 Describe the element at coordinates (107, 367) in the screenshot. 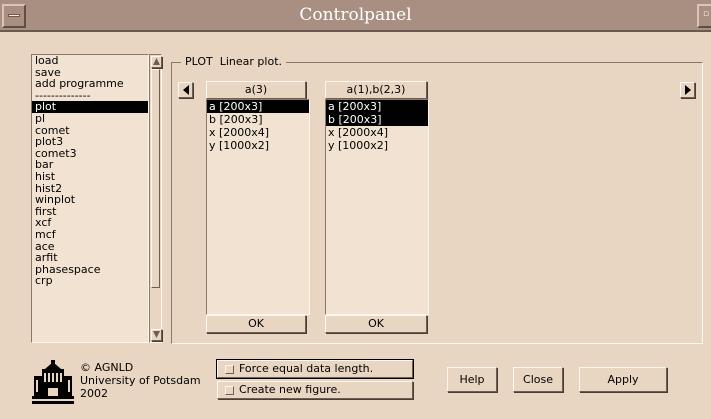

I see `credits-line-1: © AGNLD` at that location.